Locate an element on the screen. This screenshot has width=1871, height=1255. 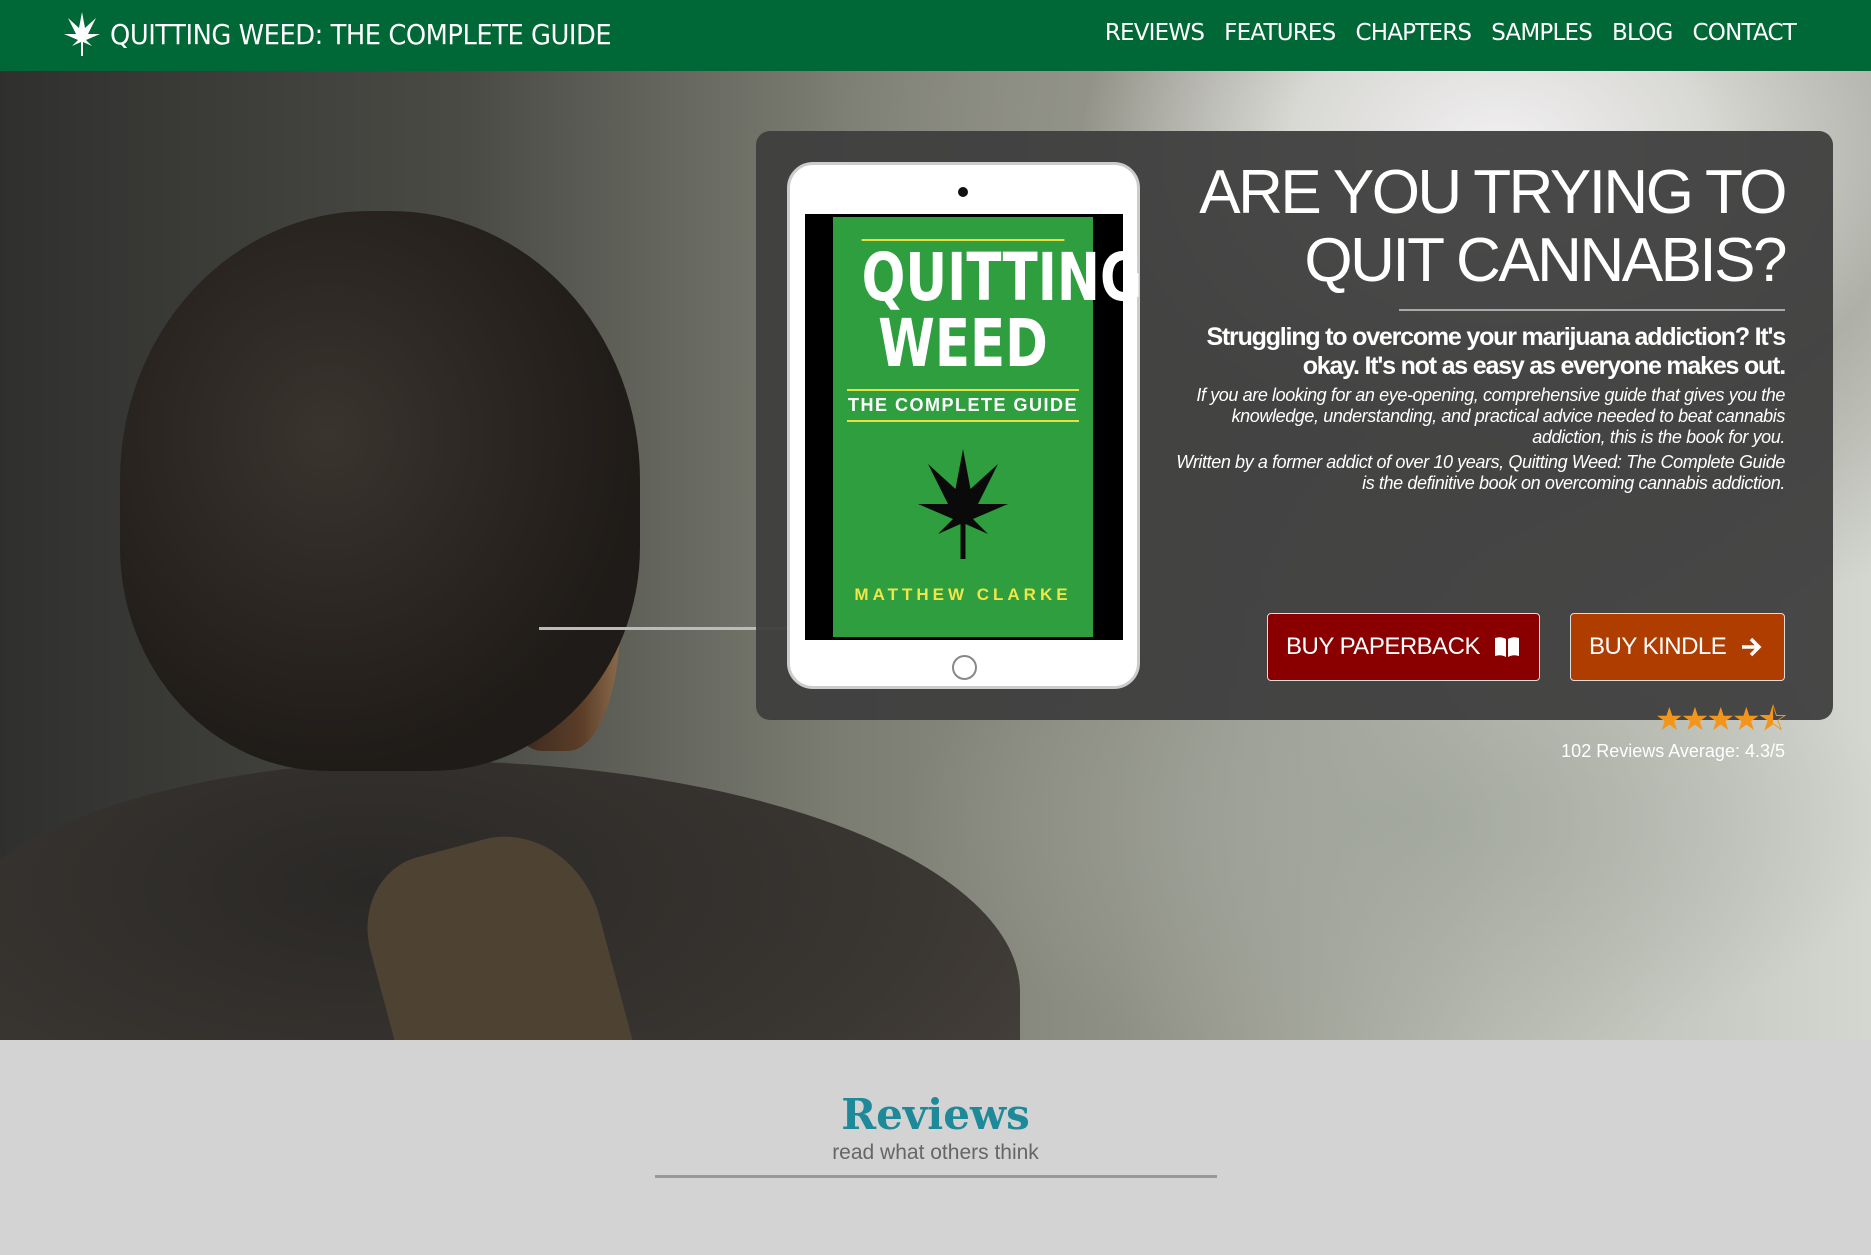
book-title: QUITTING WEED is located at coordinates (1002, 310).